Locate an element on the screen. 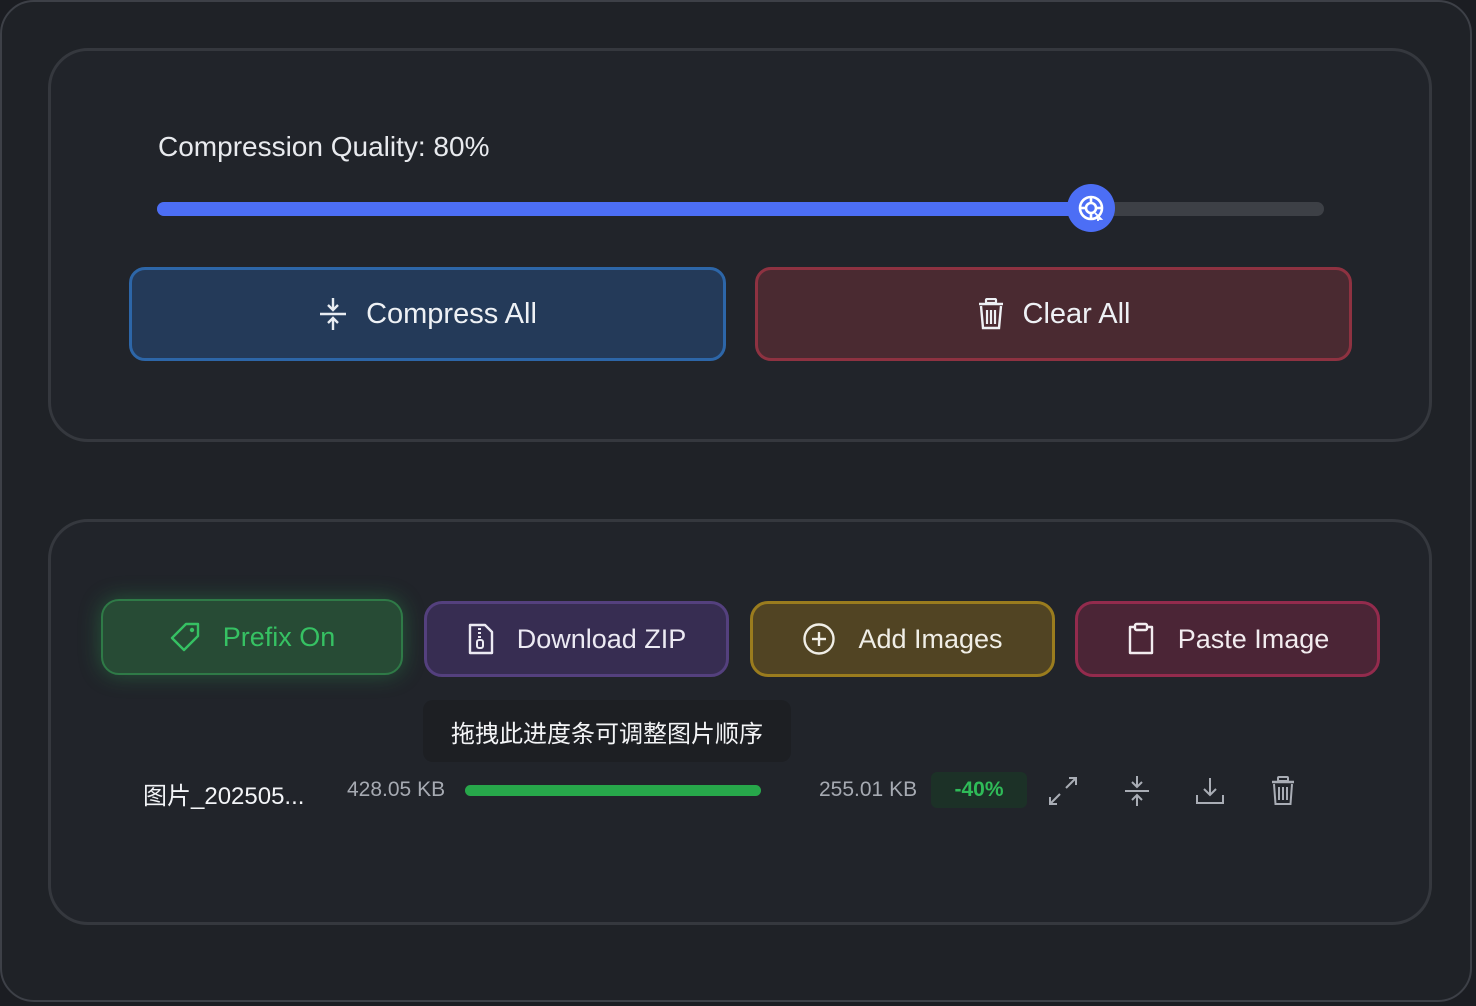 The height and width of the screenshot is (1006, 1476). compression-progress-bar is located at coordinates (613, 790).